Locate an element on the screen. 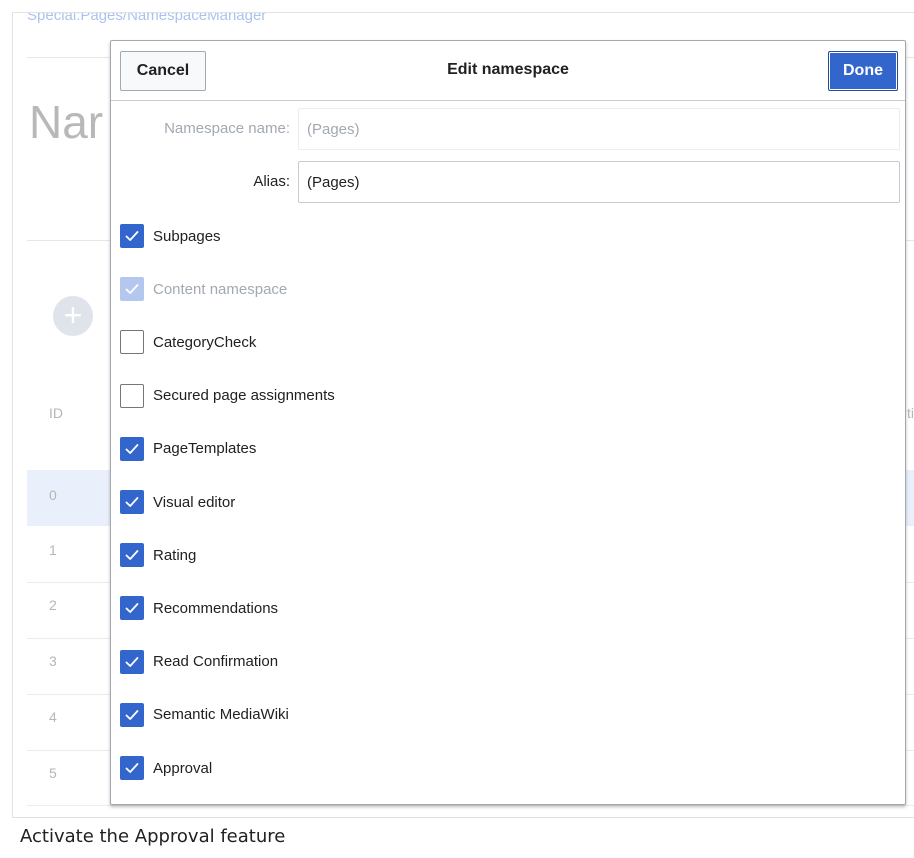  checkbox-label: CategoryCheck is located at coordinates (205, 342).